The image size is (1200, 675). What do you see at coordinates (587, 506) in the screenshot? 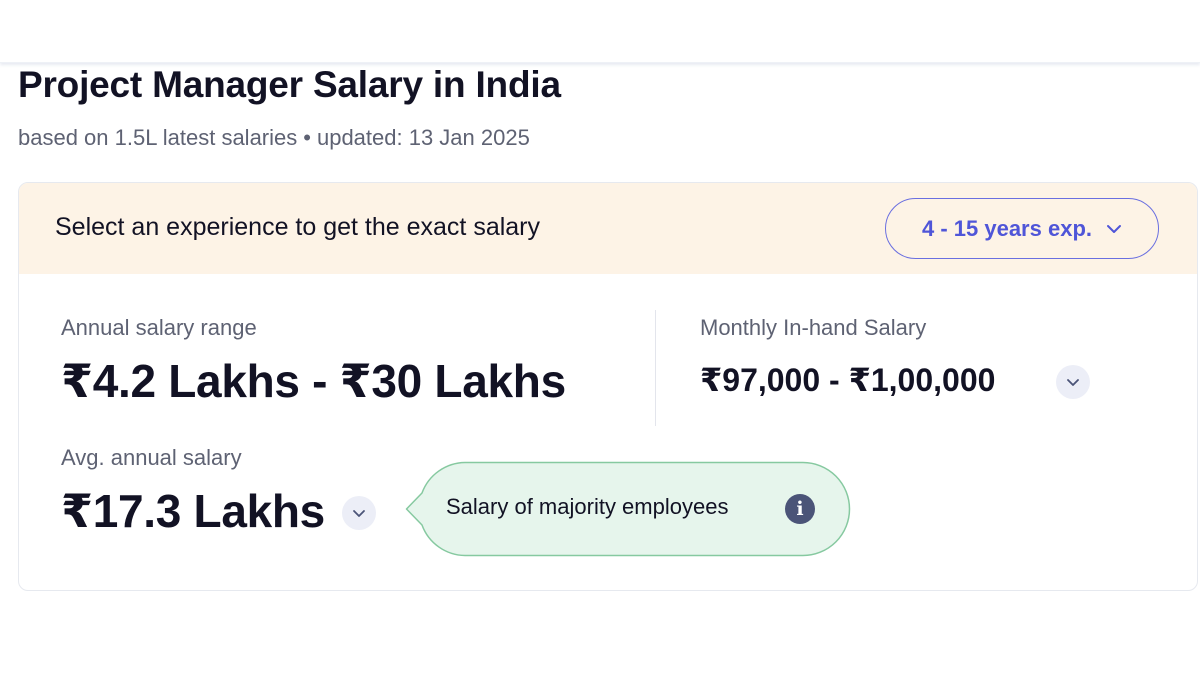
I see `tooltip-text: Salary of majority employees` at bounding box center [587, 506].